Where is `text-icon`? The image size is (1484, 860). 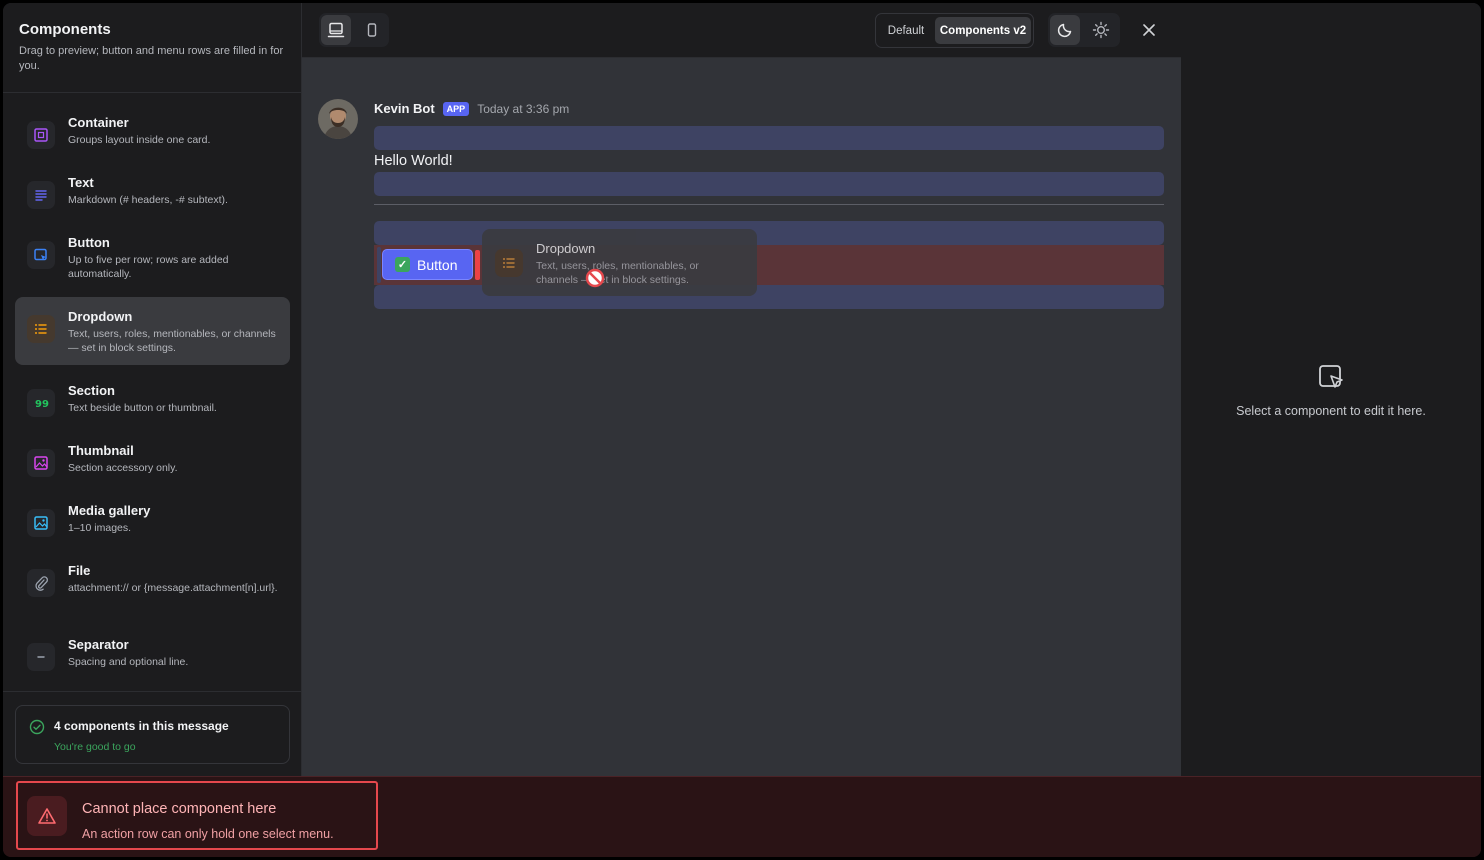 text-icon is located at coordinates (41, 195).